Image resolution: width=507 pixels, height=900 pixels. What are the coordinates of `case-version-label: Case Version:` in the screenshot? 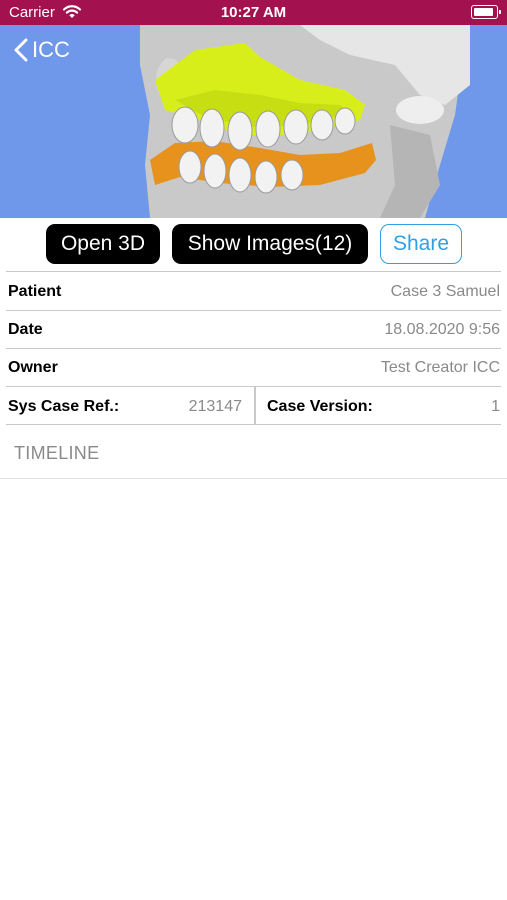 It's located at (320, 406).